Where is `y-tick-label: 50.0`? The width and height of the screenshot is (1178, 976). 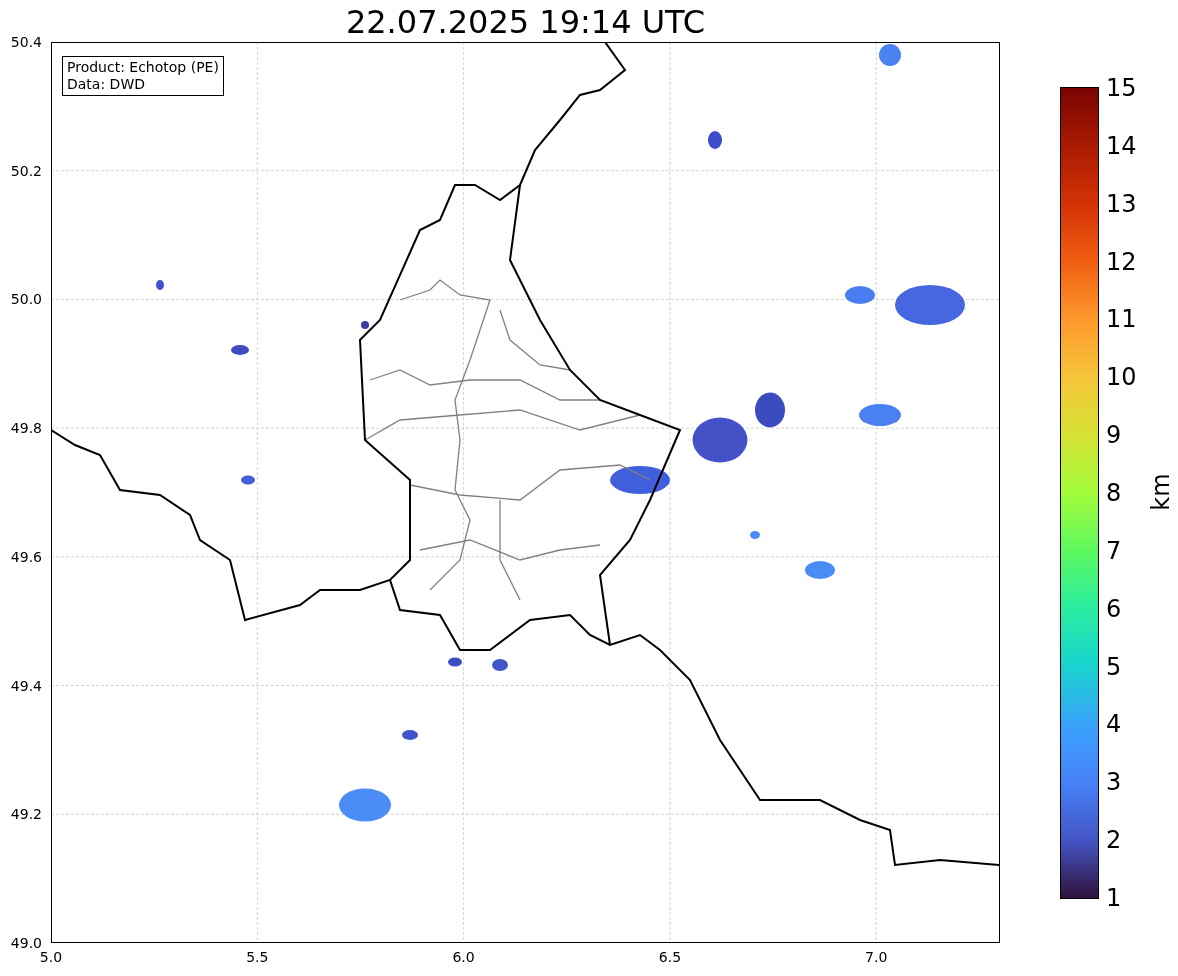
y-tick-label: 50.0 is located at coordinates (26, 299).